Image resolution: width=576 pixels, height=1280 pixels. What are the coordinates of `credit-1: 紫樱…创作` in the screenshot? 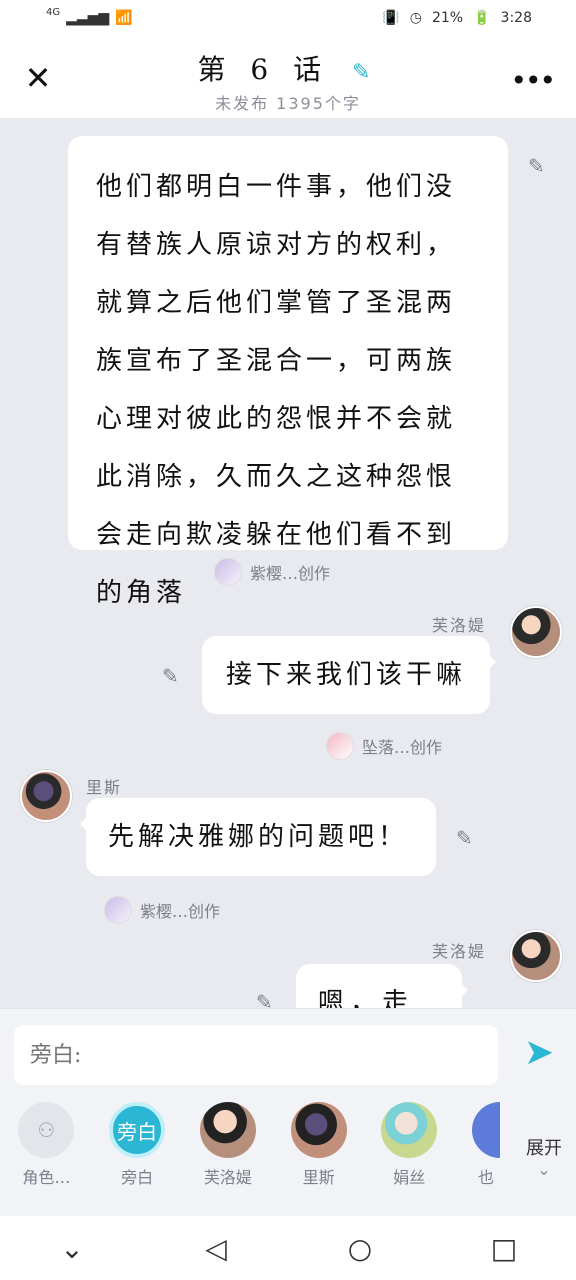 It's located at (272, 572).